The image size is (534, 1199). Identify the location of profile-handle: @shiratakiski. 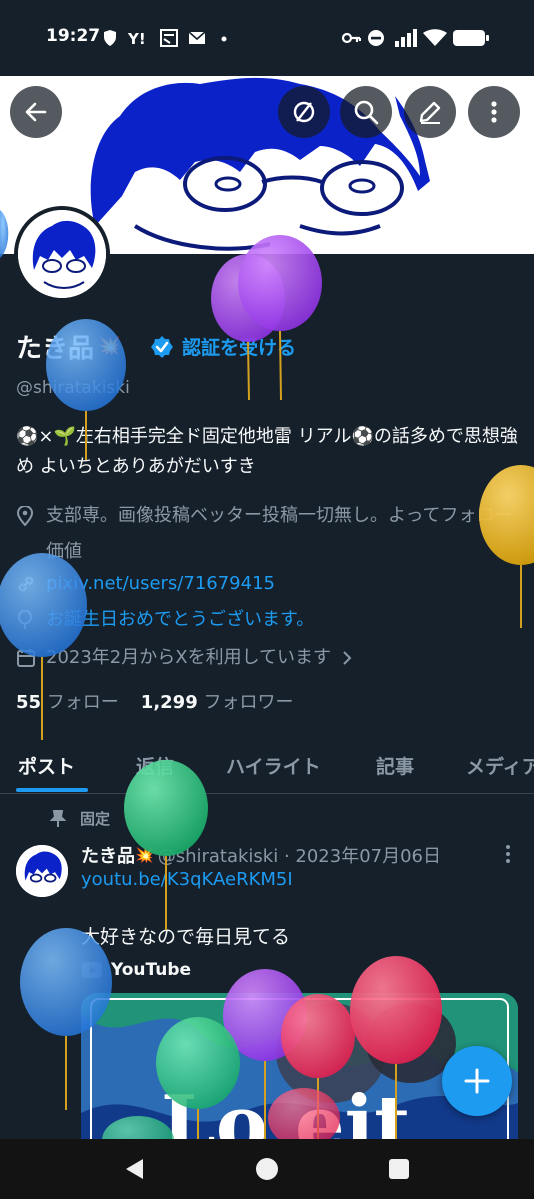
(73, 388).